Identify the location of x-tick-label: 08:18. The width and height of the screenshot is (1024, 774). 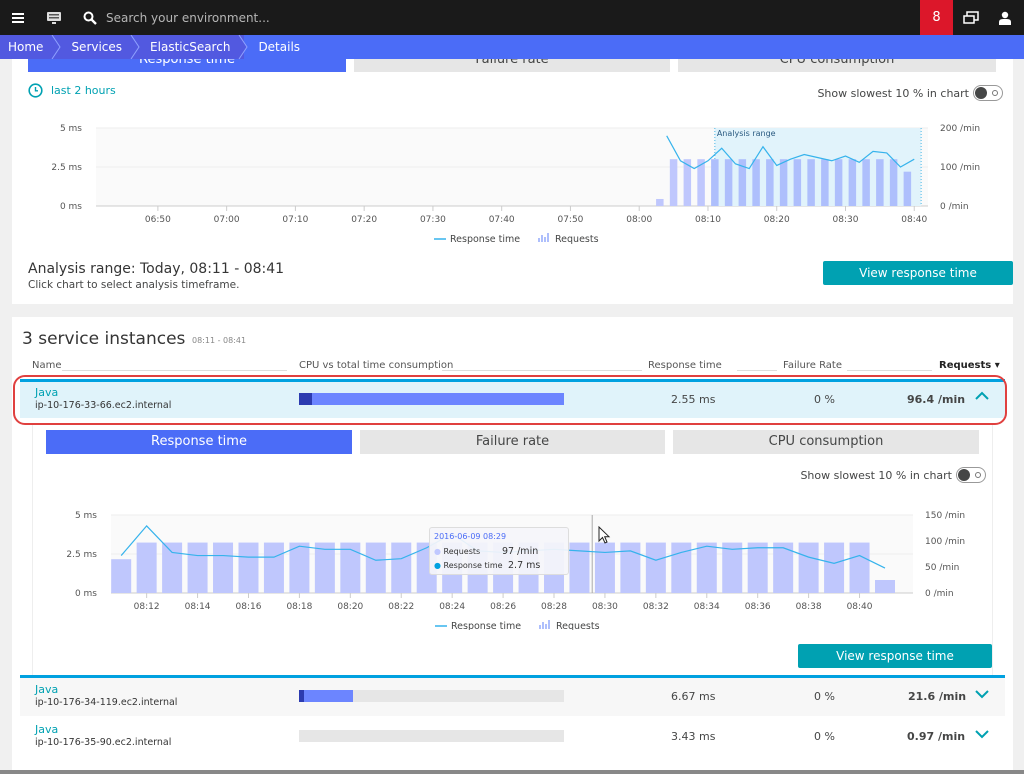
(299, 607).